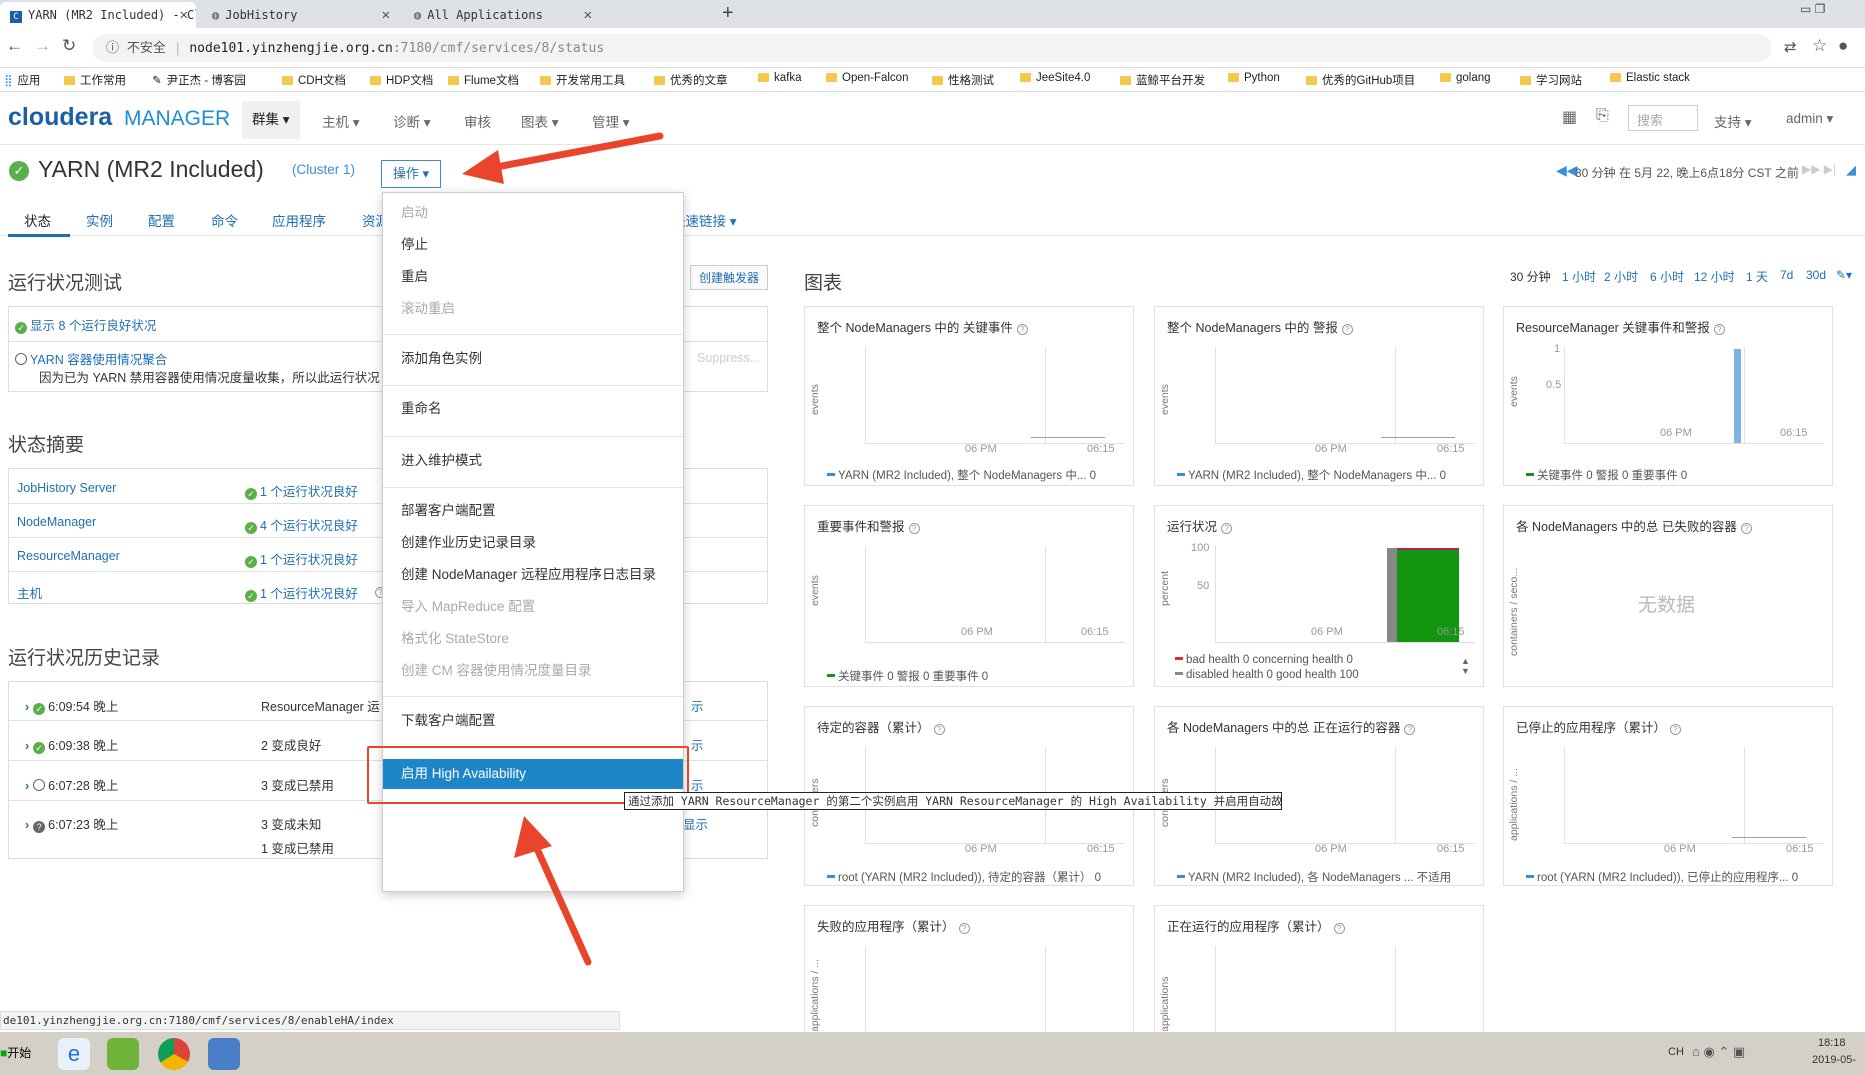 The image size is (1865, 1075). Describe the element at coordinates (1832, 1043) in the screenshot. I see `clock-time: 18:18` at that location.